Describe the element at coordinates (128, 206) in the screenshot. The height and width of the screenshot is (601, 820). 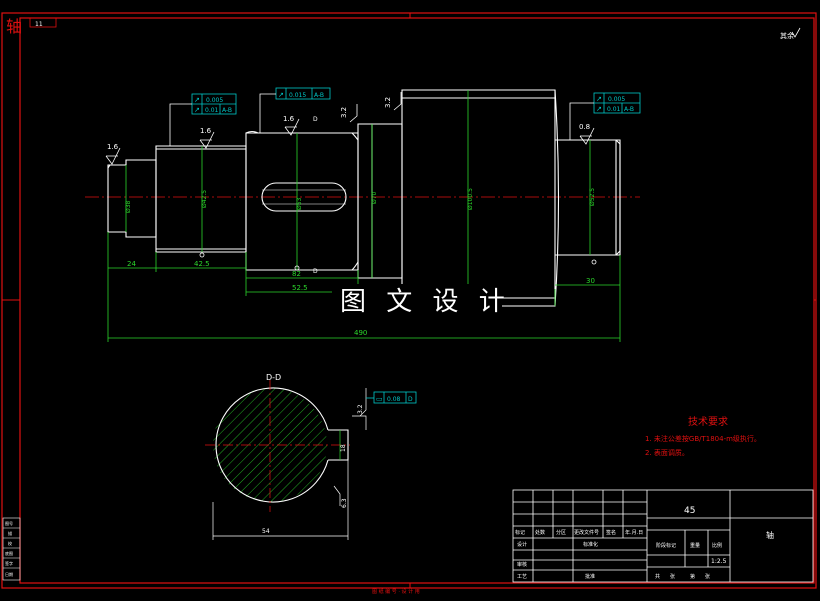
I see `dim-label: Ø38` at that location.